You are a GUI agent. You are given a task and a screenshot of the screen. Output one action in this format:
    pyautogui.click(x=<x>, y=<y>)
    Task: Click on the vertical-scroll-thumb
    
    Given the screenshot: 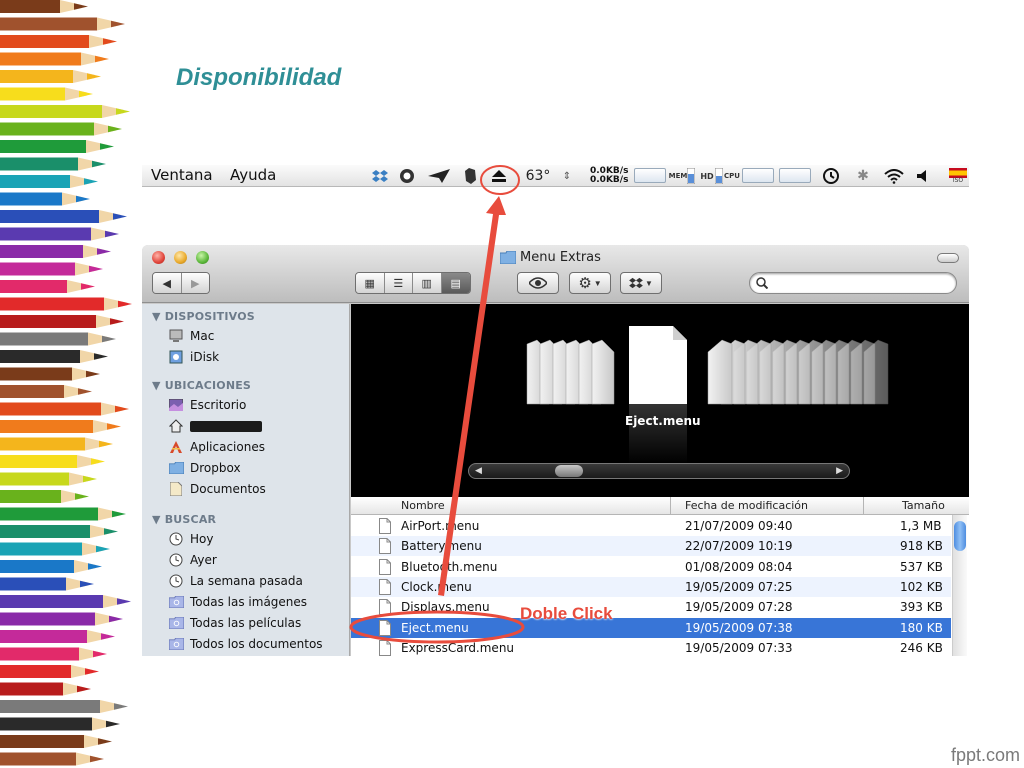 What is the action you would take?
    pyautogui.click(x=960, y=536)
    